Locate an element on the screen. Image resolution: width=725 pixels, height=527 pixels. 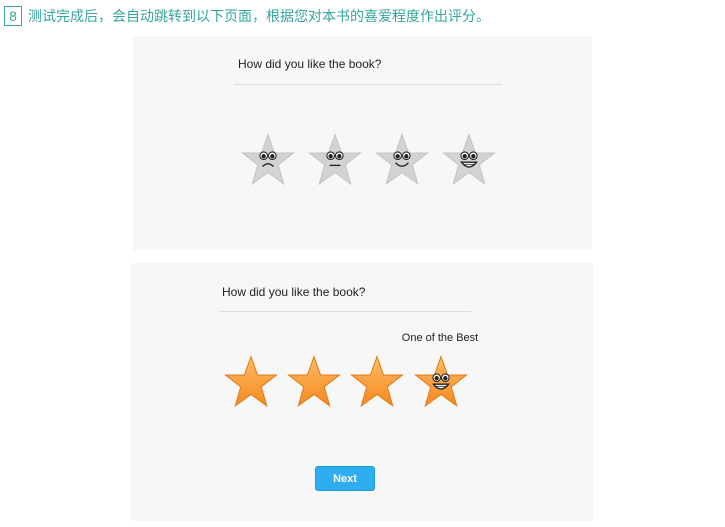
neutral-face-icon is located at coordinates (335, 159).